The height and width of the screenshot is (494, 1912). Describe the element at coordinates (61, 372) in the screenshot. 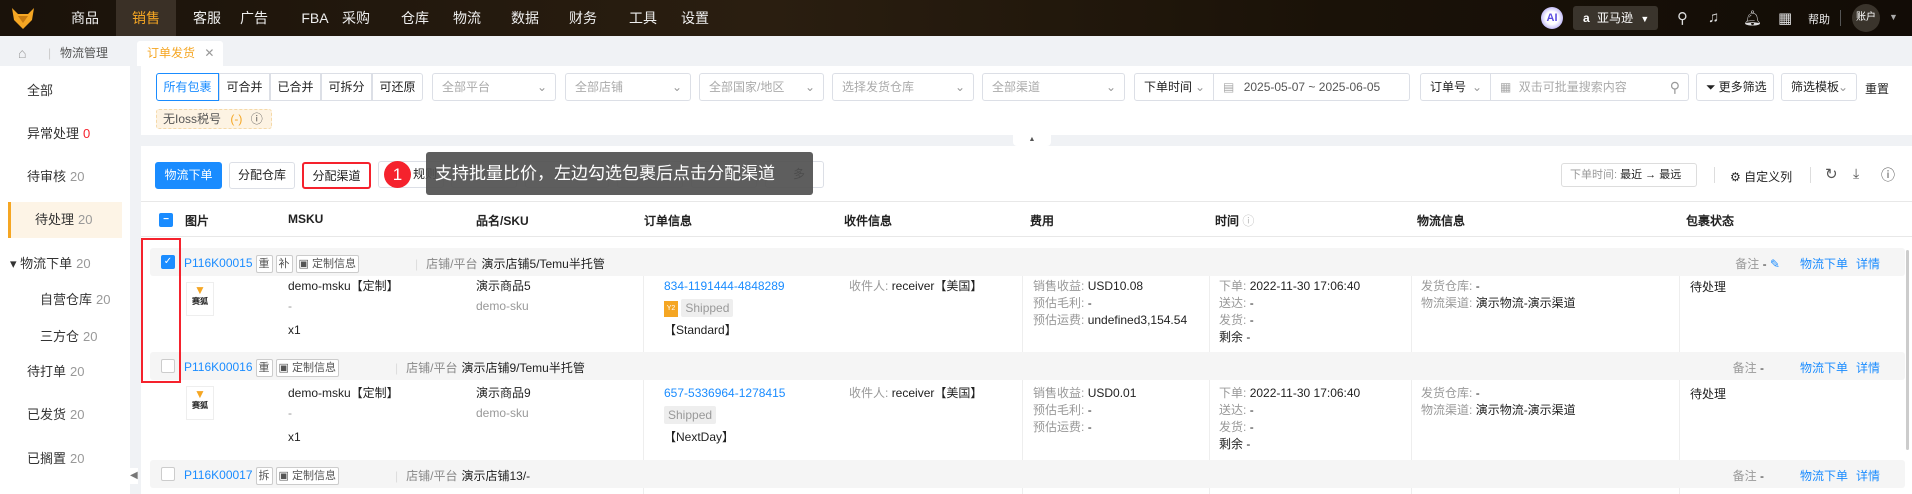

I see `sidebar-item-to-print: 待打单 20` at that location.